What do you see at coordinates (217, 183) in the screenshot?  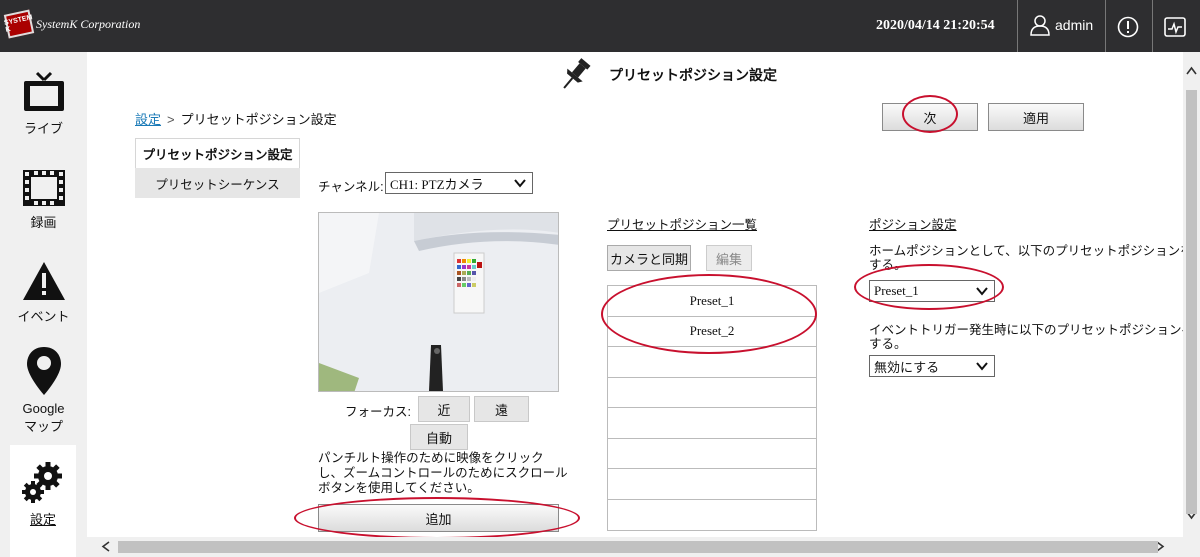 I see `tab-preset-sequence: プリセットシーケンス` at bounding box center [217, 183].